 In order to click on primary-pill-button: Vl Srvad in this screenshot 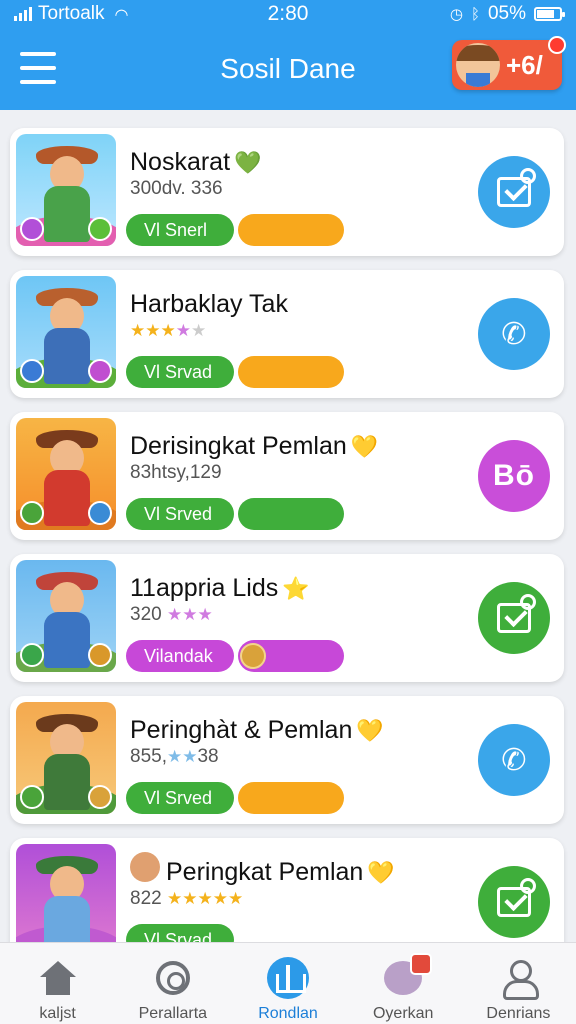, I will do `click(180, 372)`.